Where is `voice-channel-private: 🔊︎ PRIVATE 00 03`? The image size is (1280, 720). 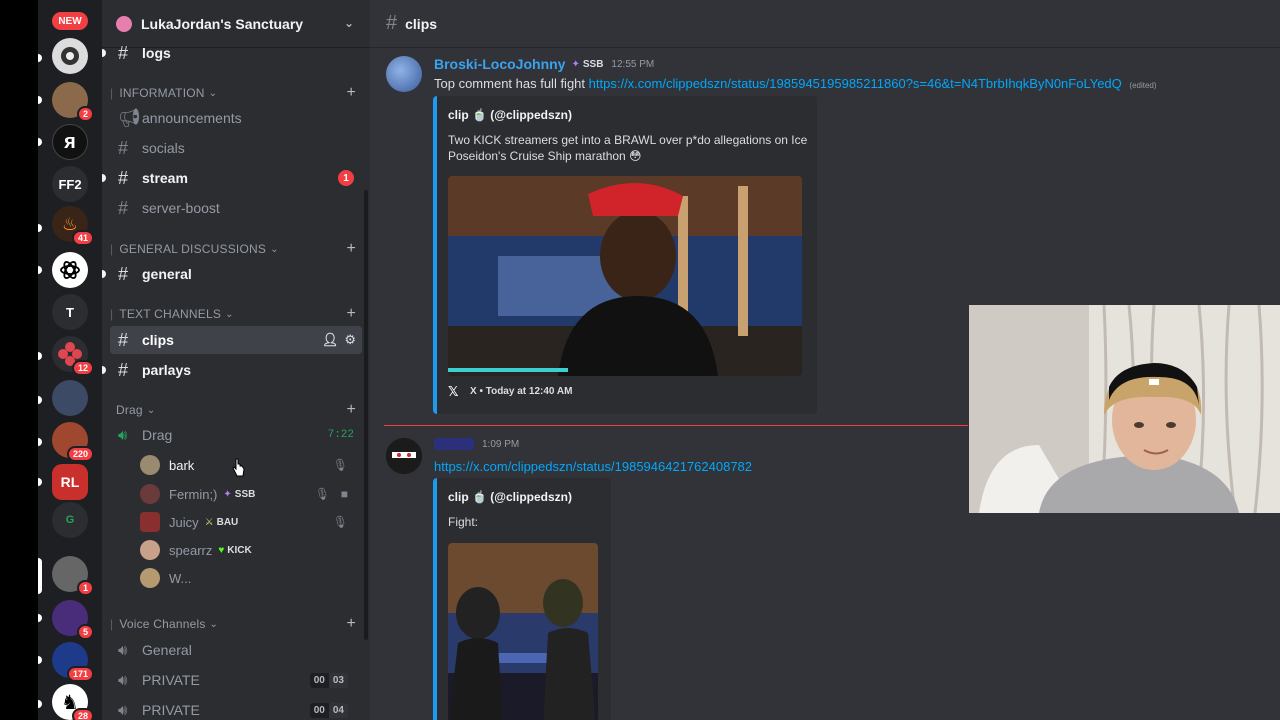
voice-channel-private: 🔊︎ PRIVATE 00 03 is located at coordinates (236, 680).